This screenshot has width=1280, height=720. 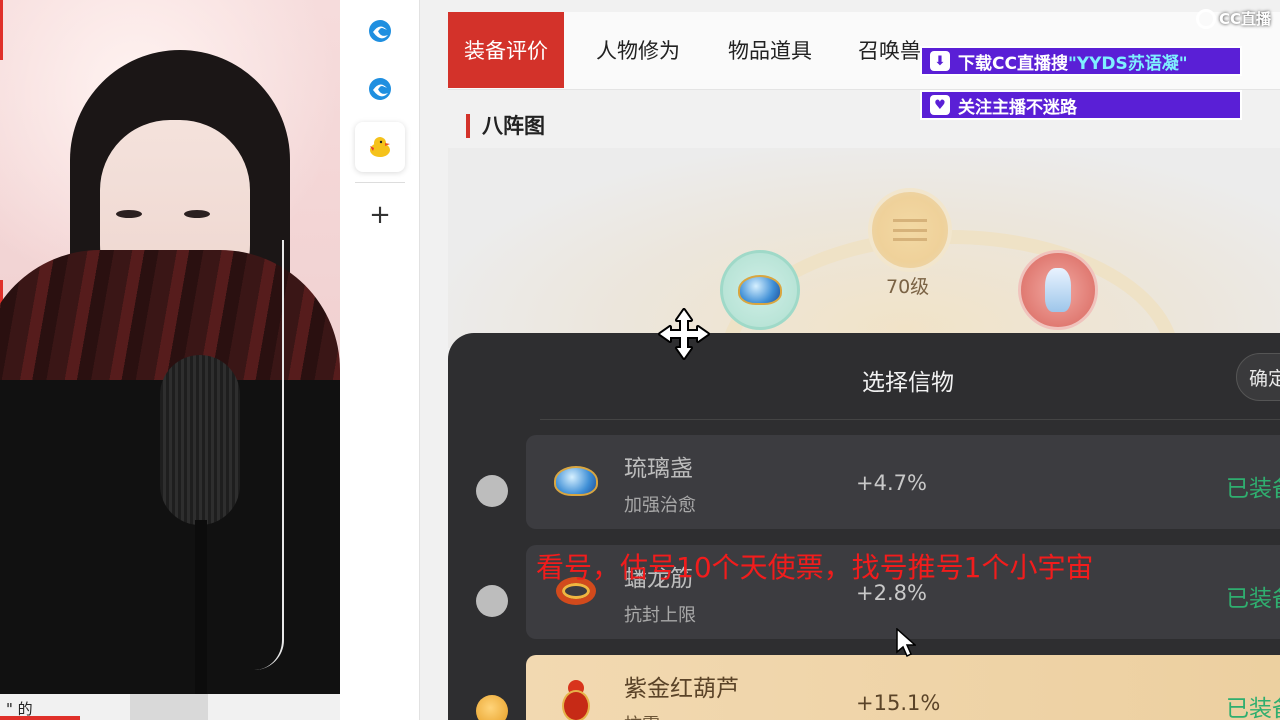 I want to click on scrolling-message: 看号，估号10个天使票，找号推号1个小宇宙, so click(x=815, y=567).